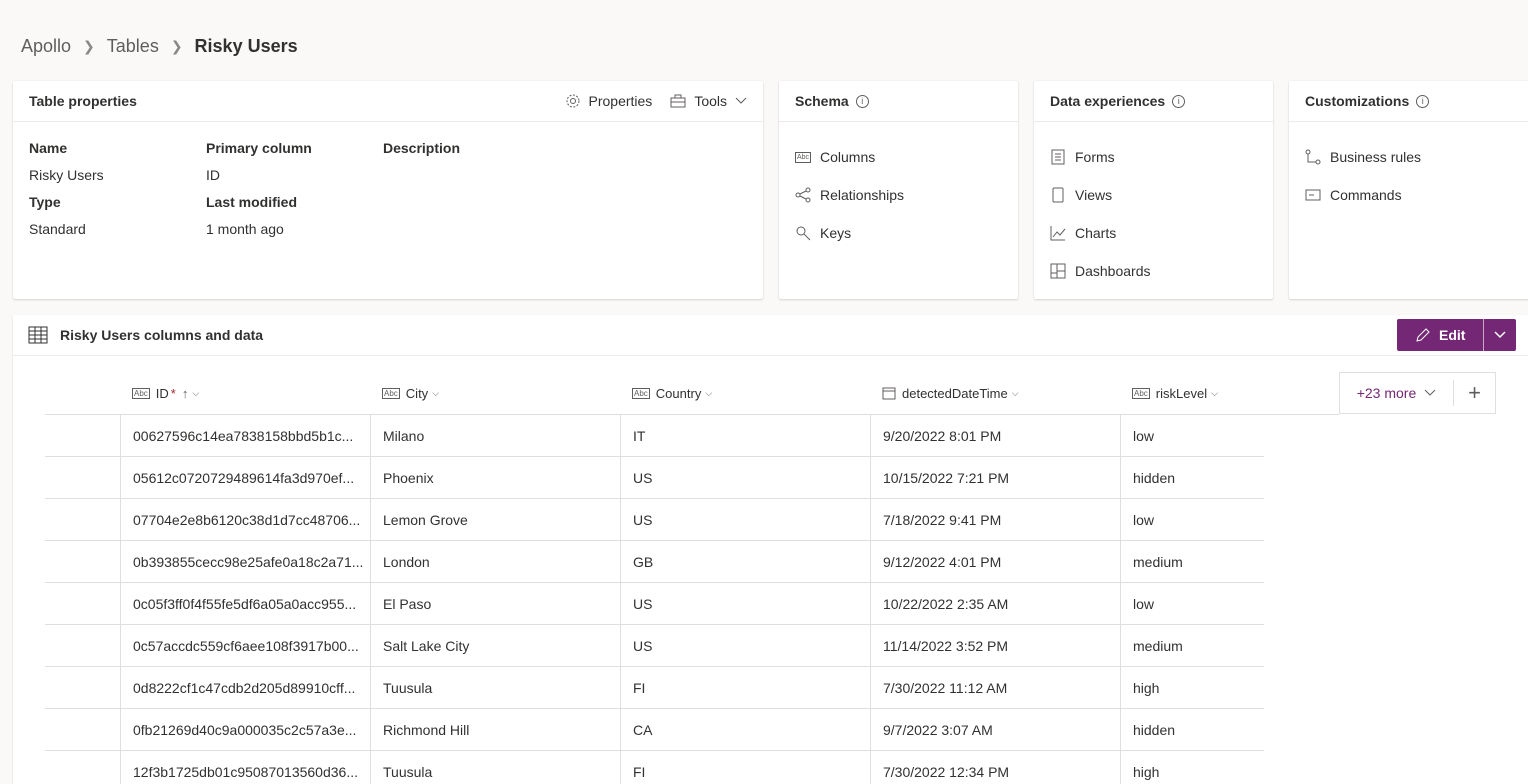  I want to click on cell-detected-date-time: 9/12/2022 4:01 PM, so click(995, 561).